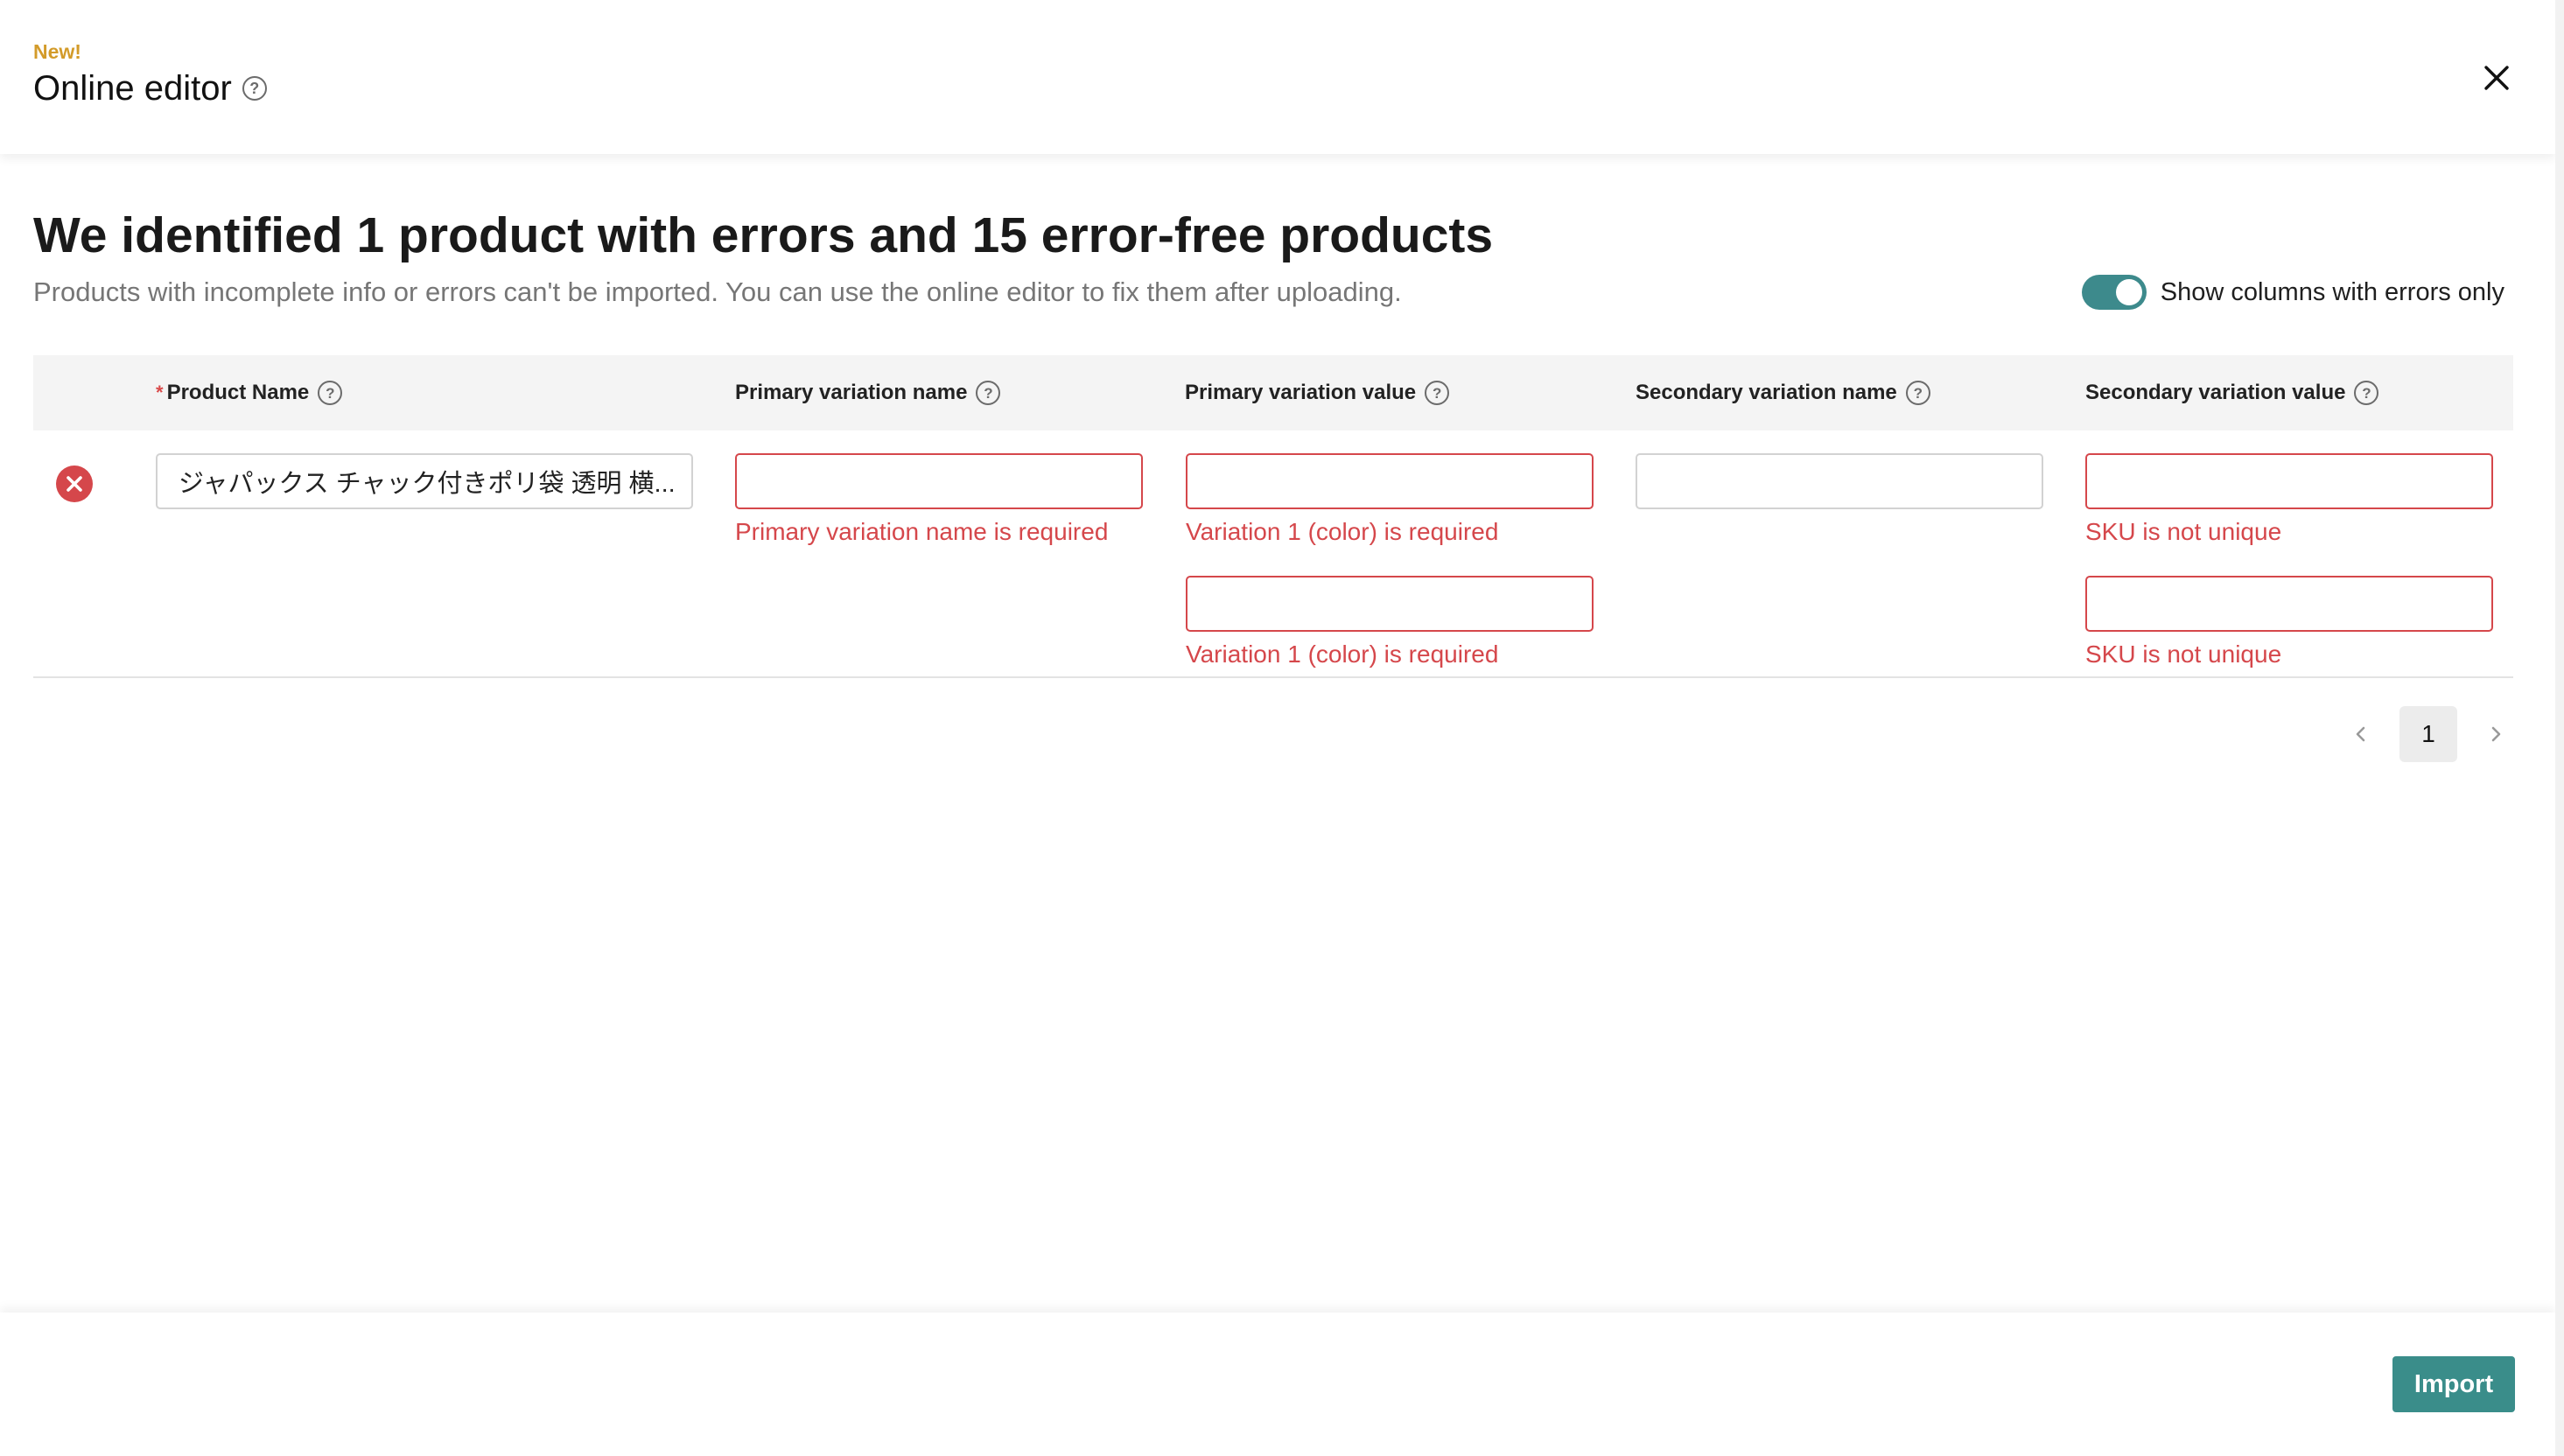 This screenshot has width=2564, height=1456. I want to click on import-button: Import, so click(2453, 1384).